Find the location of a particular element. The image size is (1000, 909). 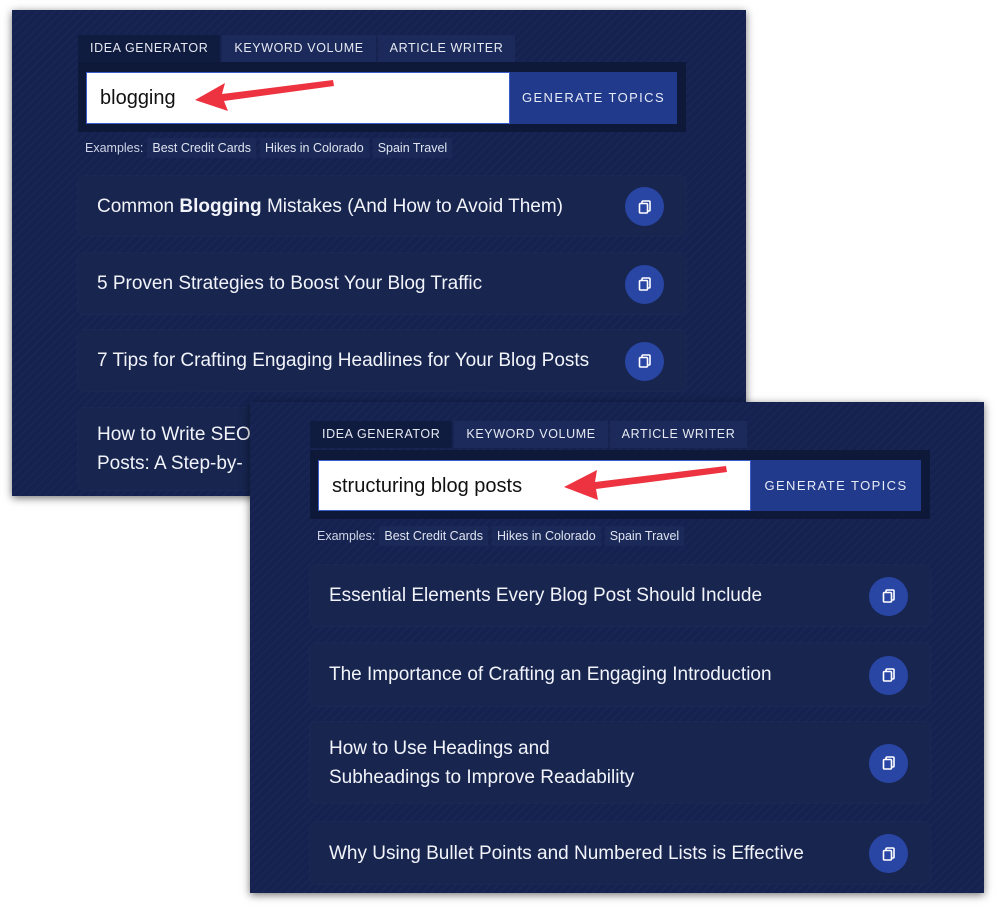

keyword-highlight: Blogging is located at coordinates (220, 206).